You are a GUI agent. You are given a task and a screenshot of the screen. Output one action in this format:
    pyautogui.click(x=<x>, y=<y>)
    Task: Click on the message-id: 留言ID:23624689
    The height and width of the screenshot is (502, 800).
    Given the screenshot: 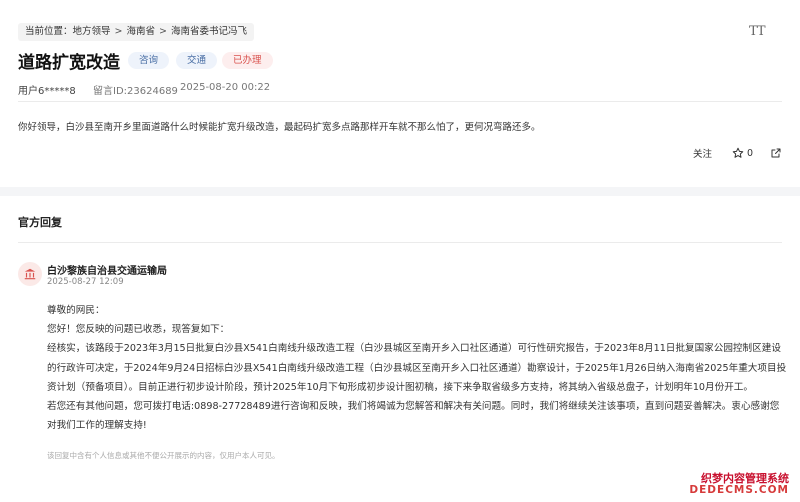 What is the action you would take?
    pyautogui.click(x=135, y=91)
    